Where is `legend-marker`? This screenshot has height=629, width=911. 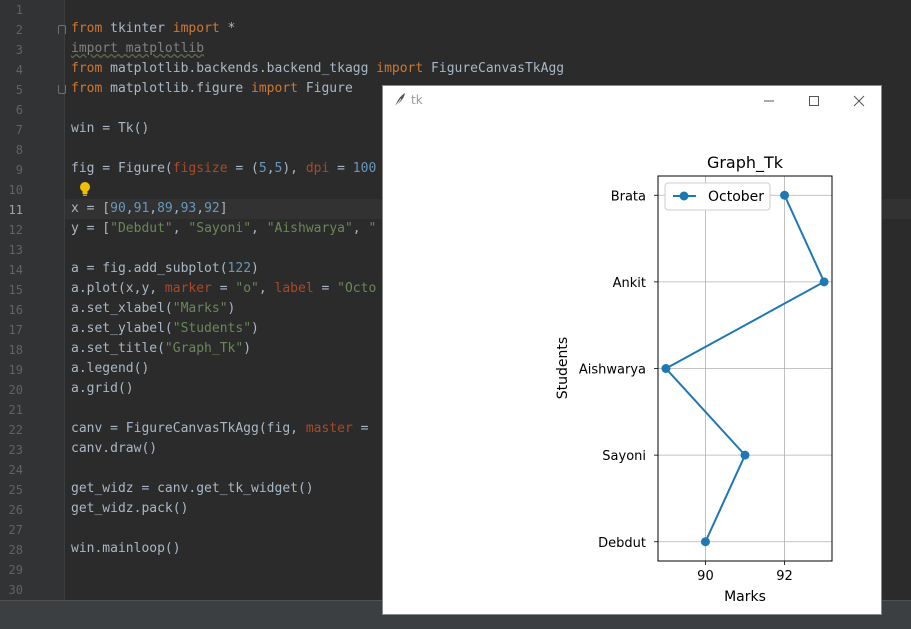 legend-marker is located at coordinates (684, 196).